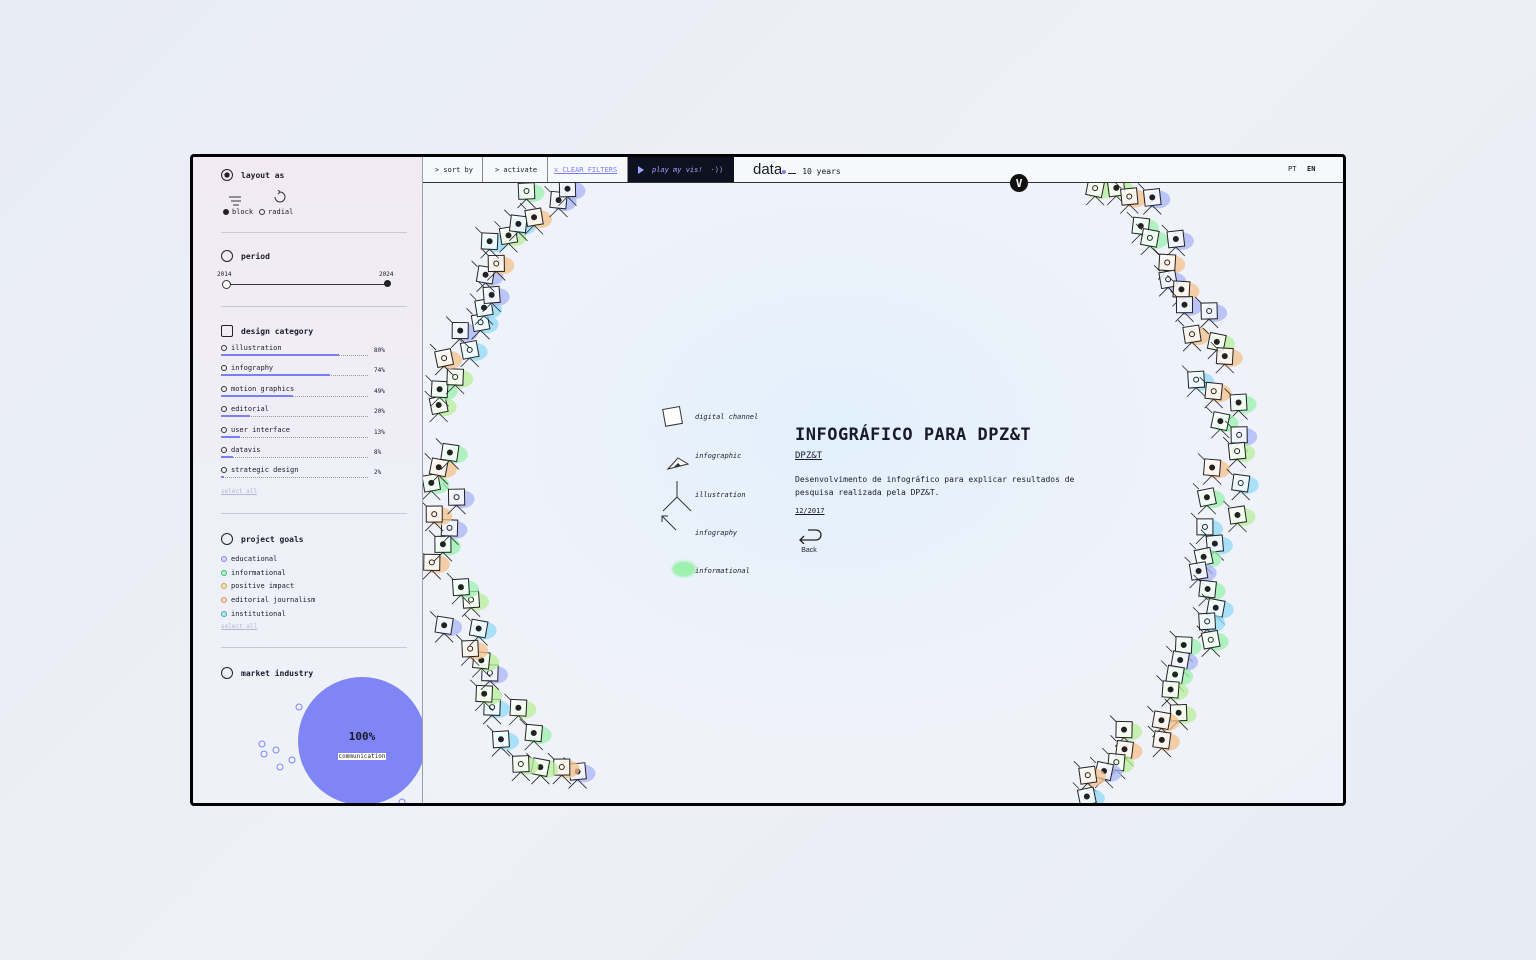 The width and height of the screenshot is (1536, 960). I want to click on category-row: datavis 8%, so click(315, 456).